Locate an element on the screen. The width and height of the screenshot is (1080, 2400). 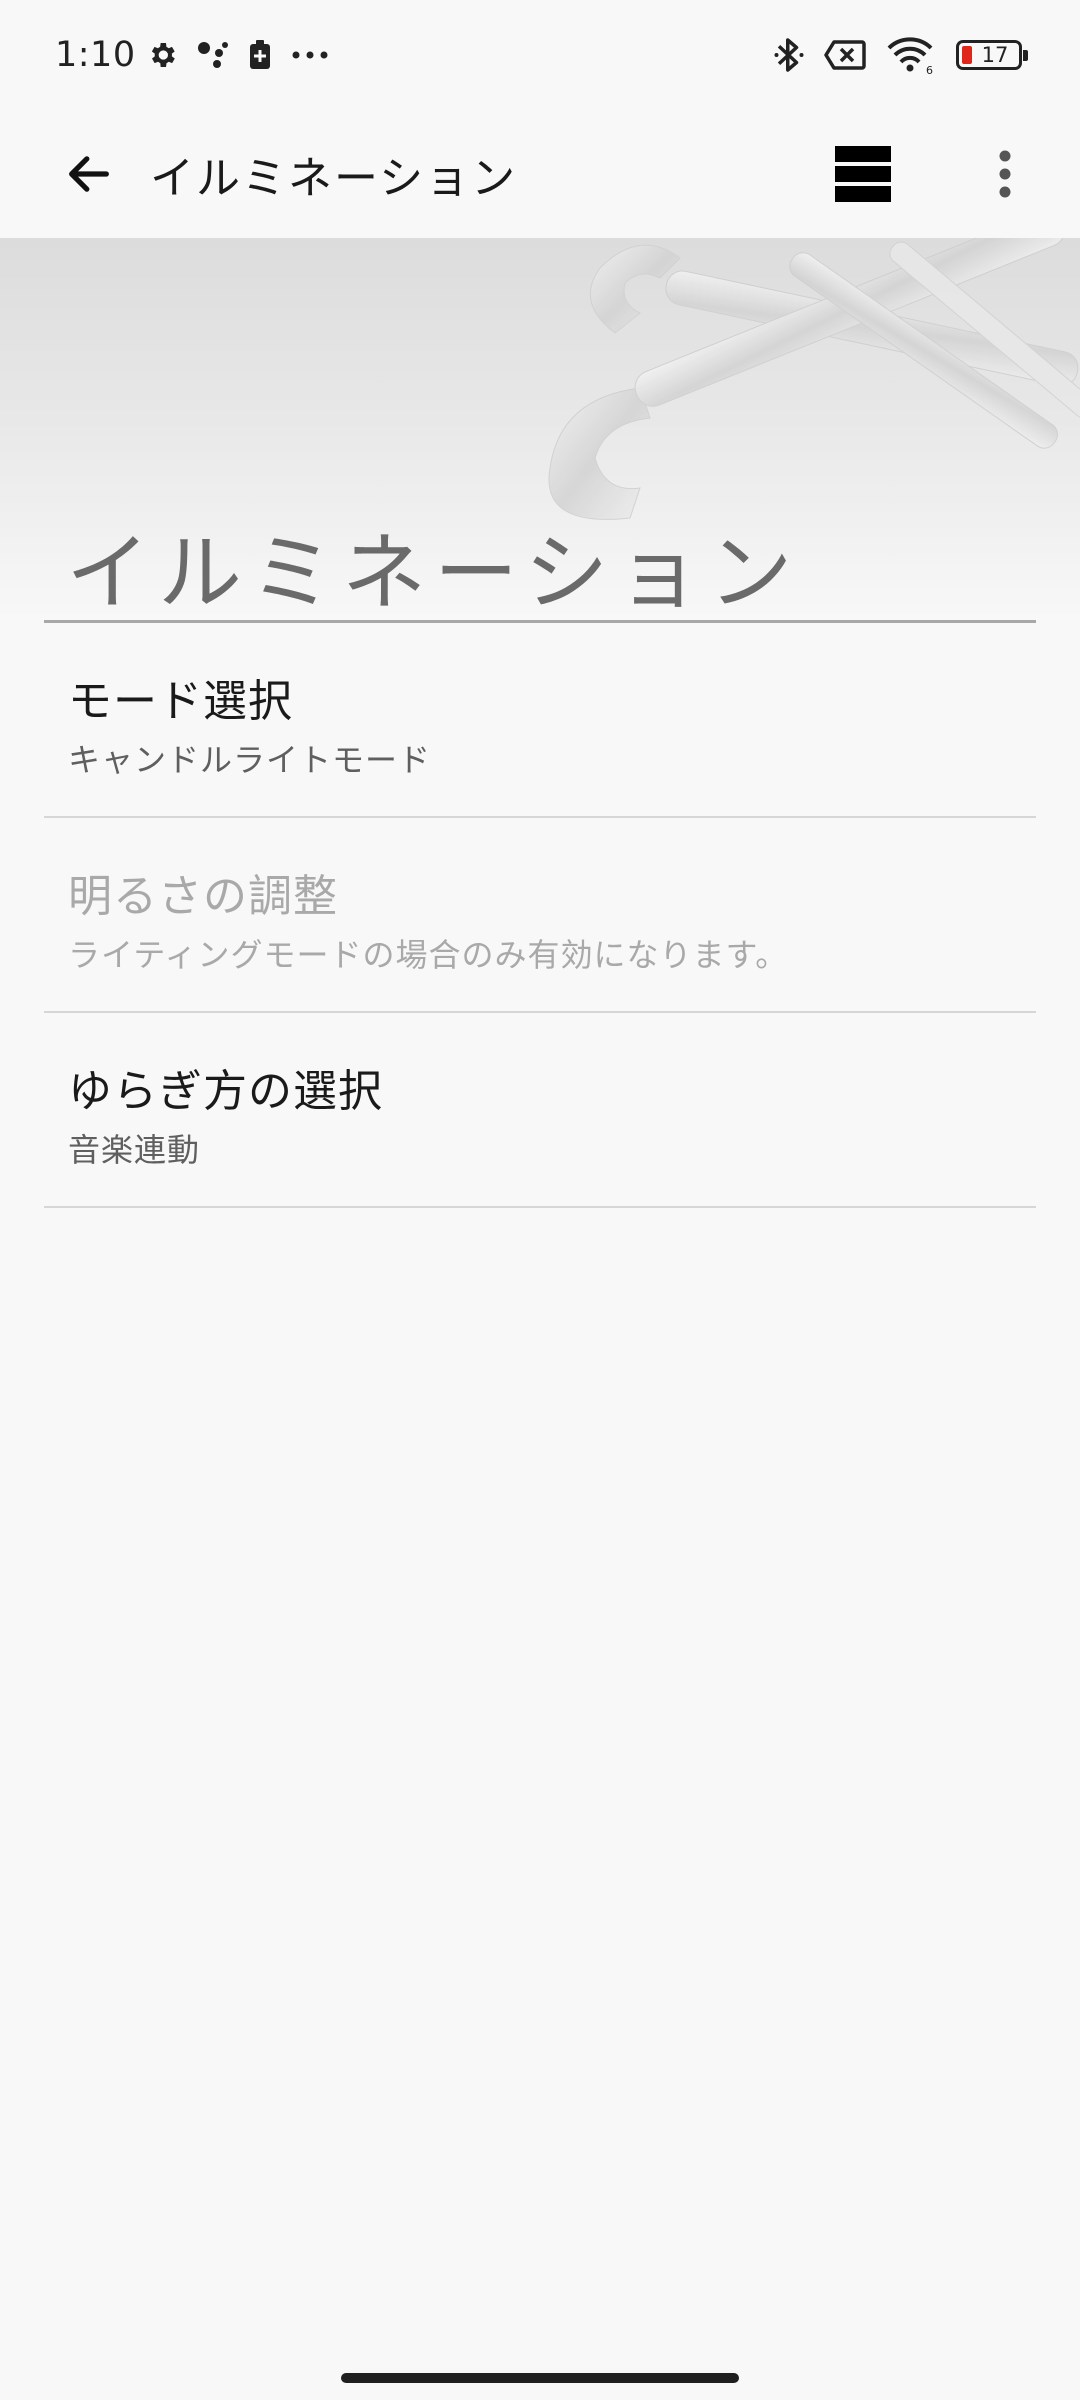
app-bar: イルミネーション is located at coordinates (540, 174).